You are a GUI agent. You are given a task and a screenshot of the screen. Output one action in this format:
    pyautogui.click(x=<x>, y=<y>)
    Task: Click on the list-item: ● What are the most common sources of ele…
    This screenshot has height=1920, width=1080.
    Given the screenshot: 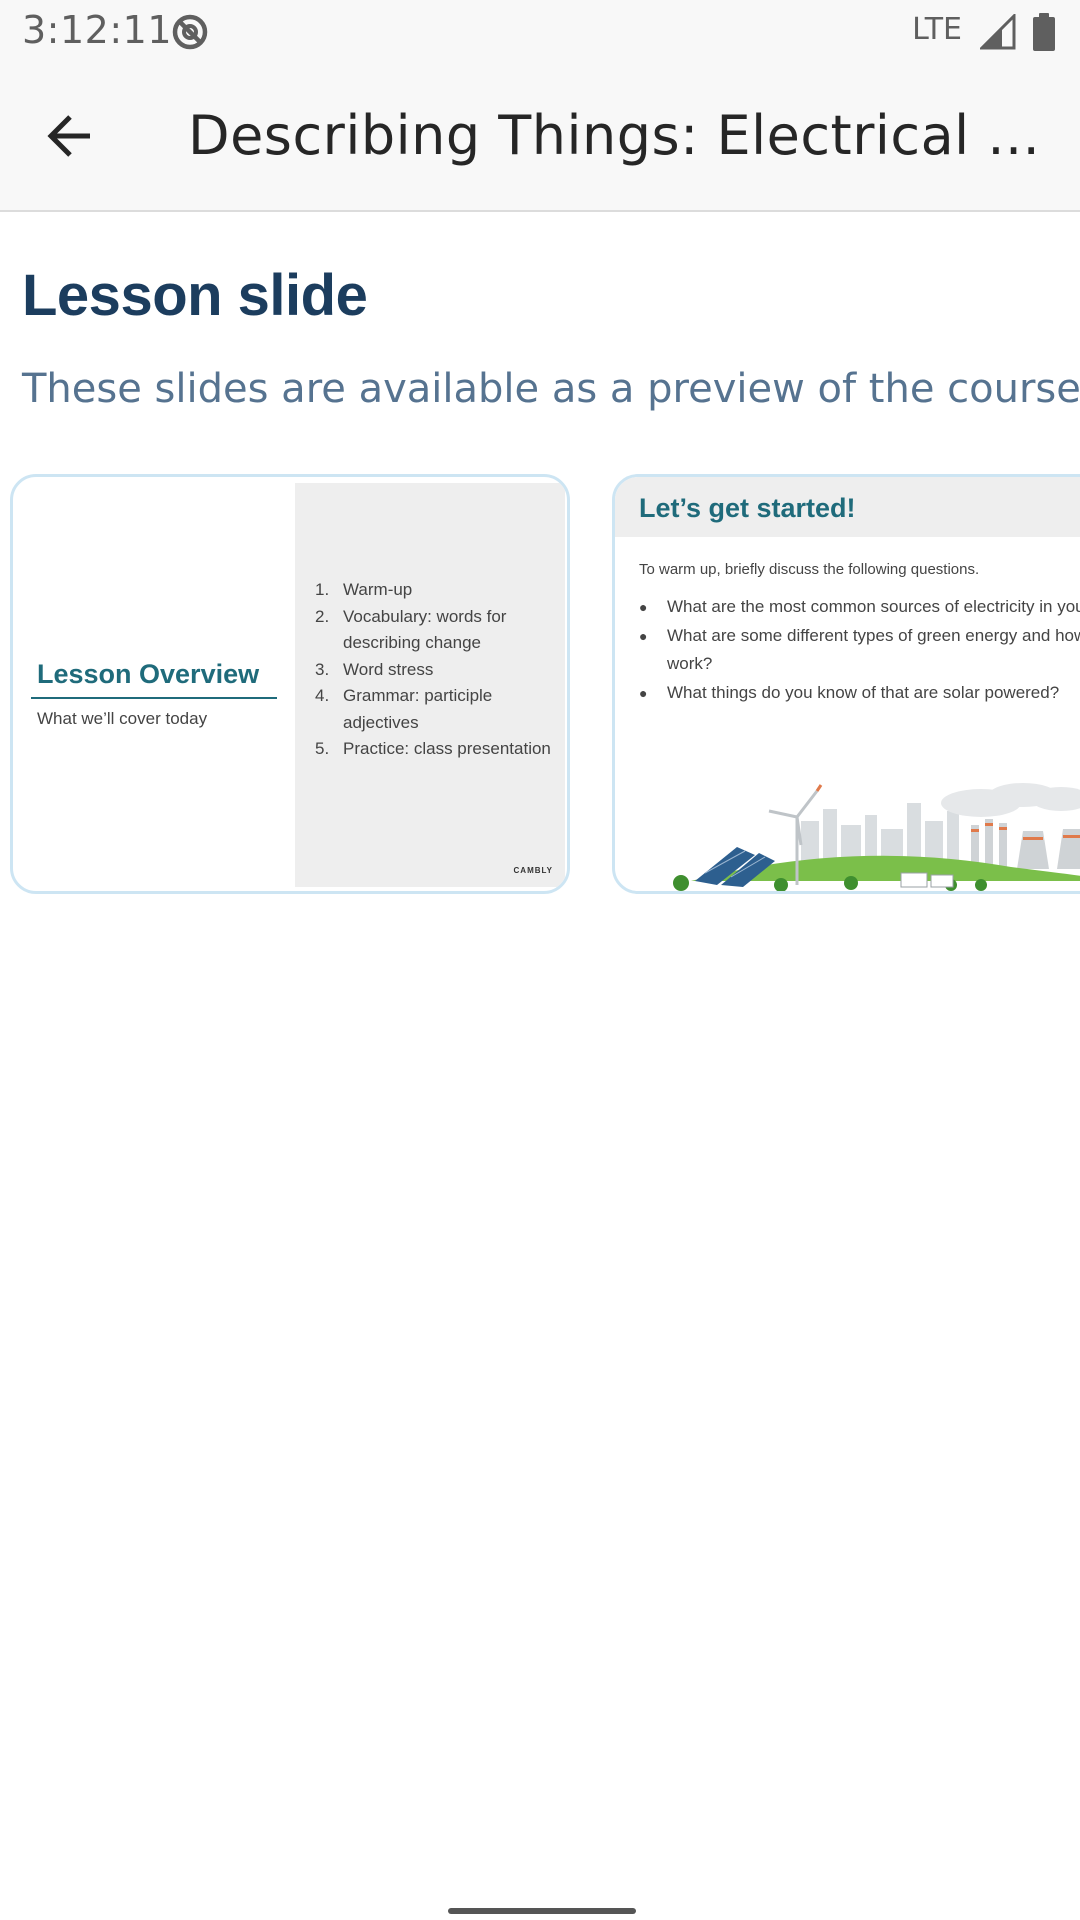 What is the action you would take?
    pyautogui.click(x=859, y=606)
    